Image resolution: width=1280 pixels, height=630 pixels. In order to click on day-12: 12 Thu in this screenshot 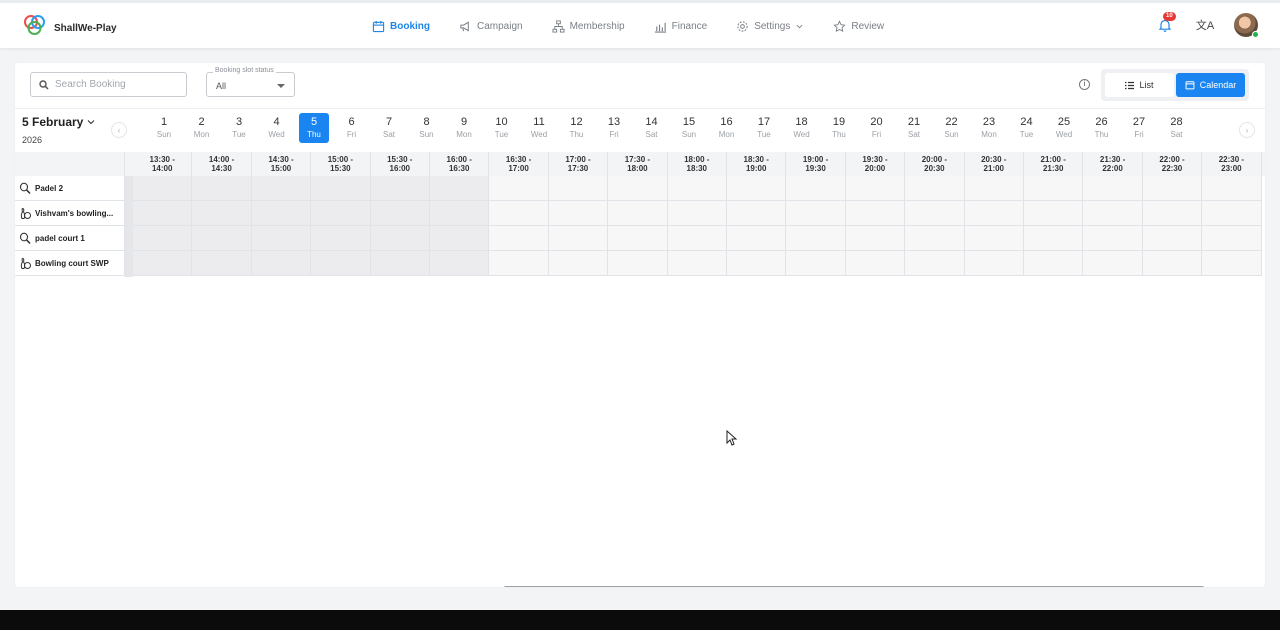, I will do `click(577, 128)`.